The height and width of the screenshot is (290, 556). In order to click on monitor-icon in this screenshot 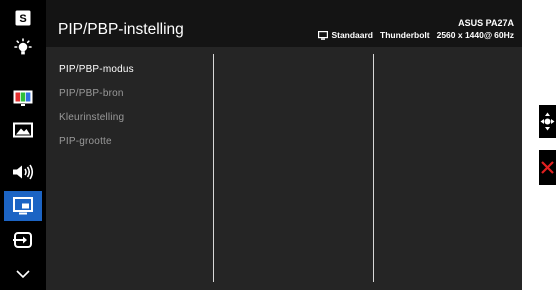, I will do `click(323, 35)`.